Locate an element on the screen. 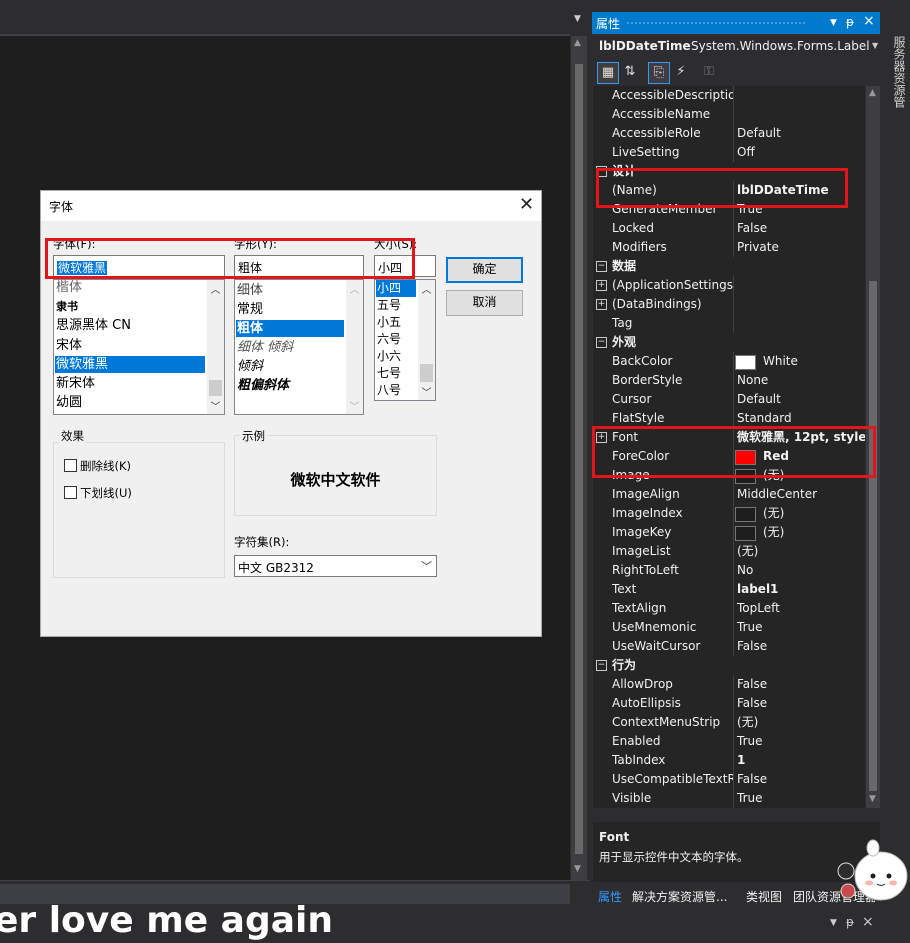  property-pages-icon: ⚿ is located at coordinates (709, 72).